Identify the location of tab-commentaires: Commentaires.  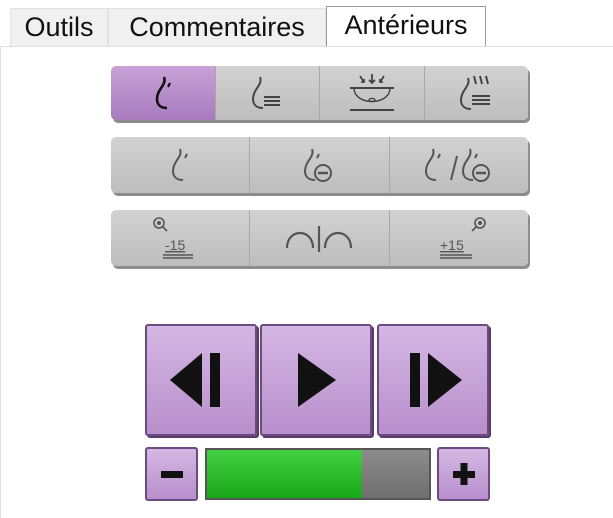
(217, 27).